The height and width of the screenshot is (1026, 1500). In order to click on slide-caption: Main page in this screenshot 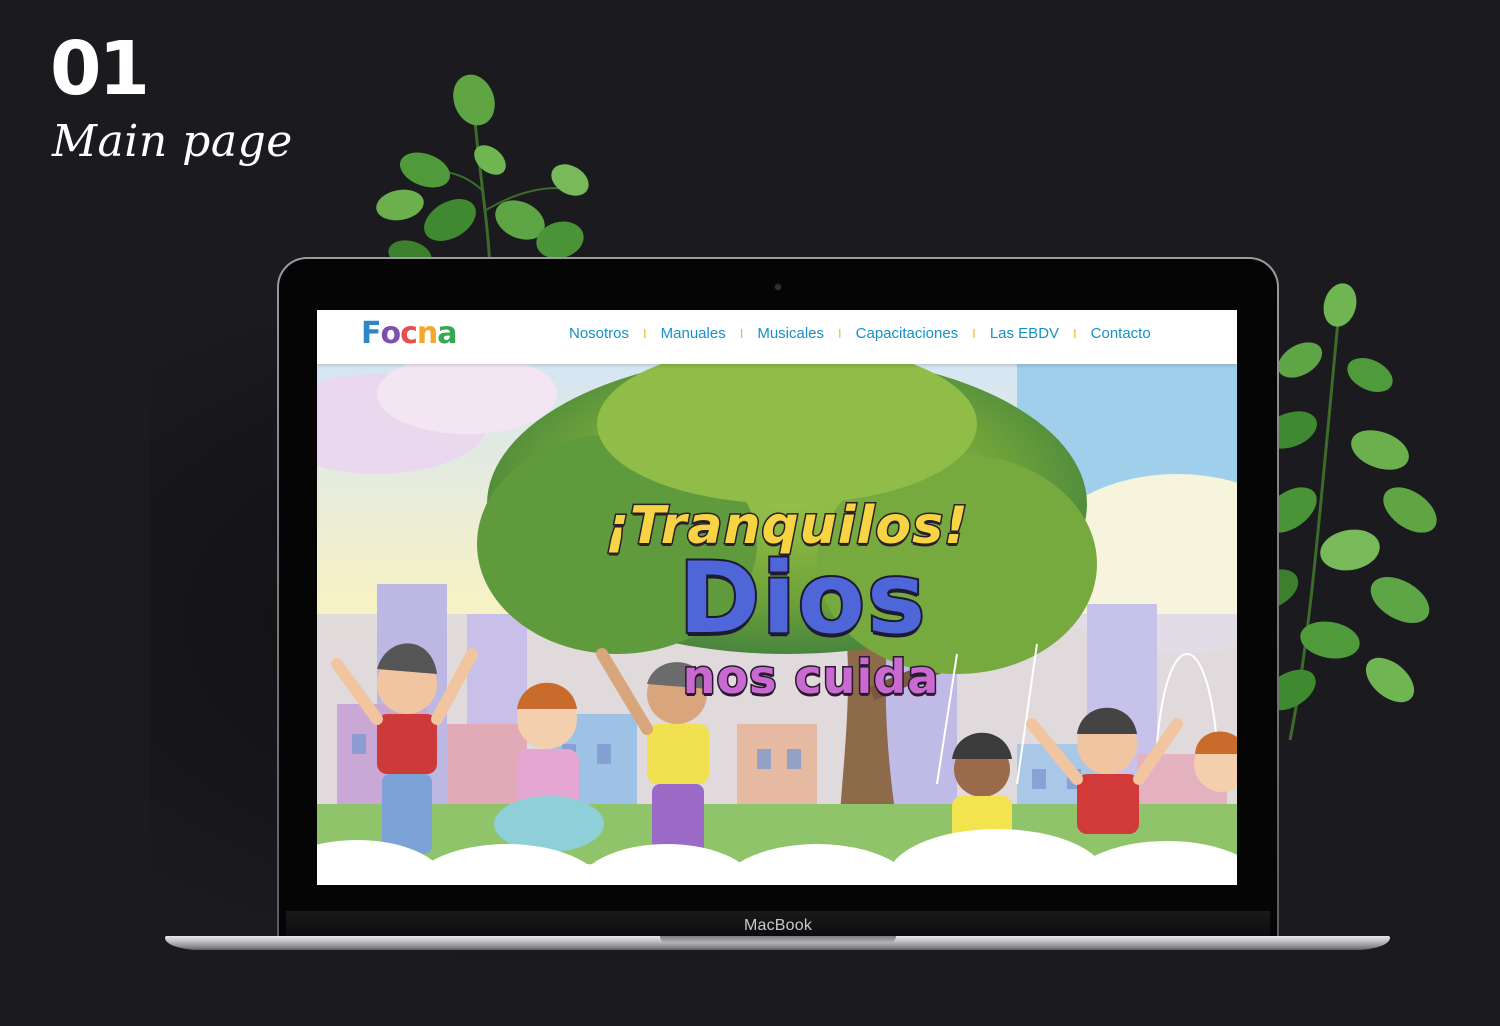, I will do `click(172, 141)`.